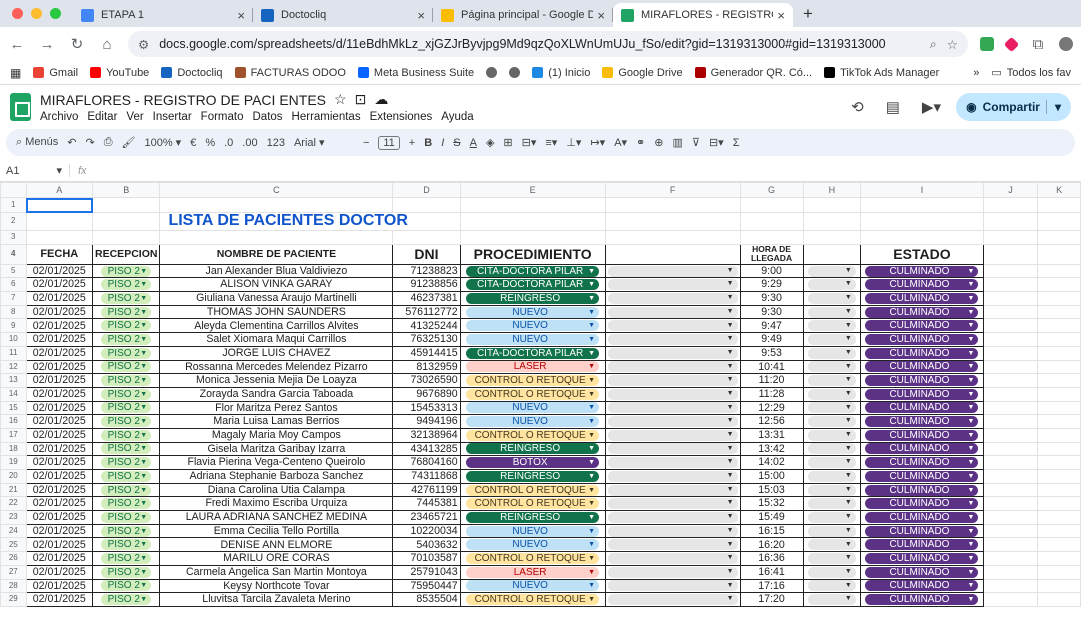 The image size is (1081, 622). Describe the element at coordinates (696, 142) in the screenshot. I see `filter-icon: ⊽` at that location.